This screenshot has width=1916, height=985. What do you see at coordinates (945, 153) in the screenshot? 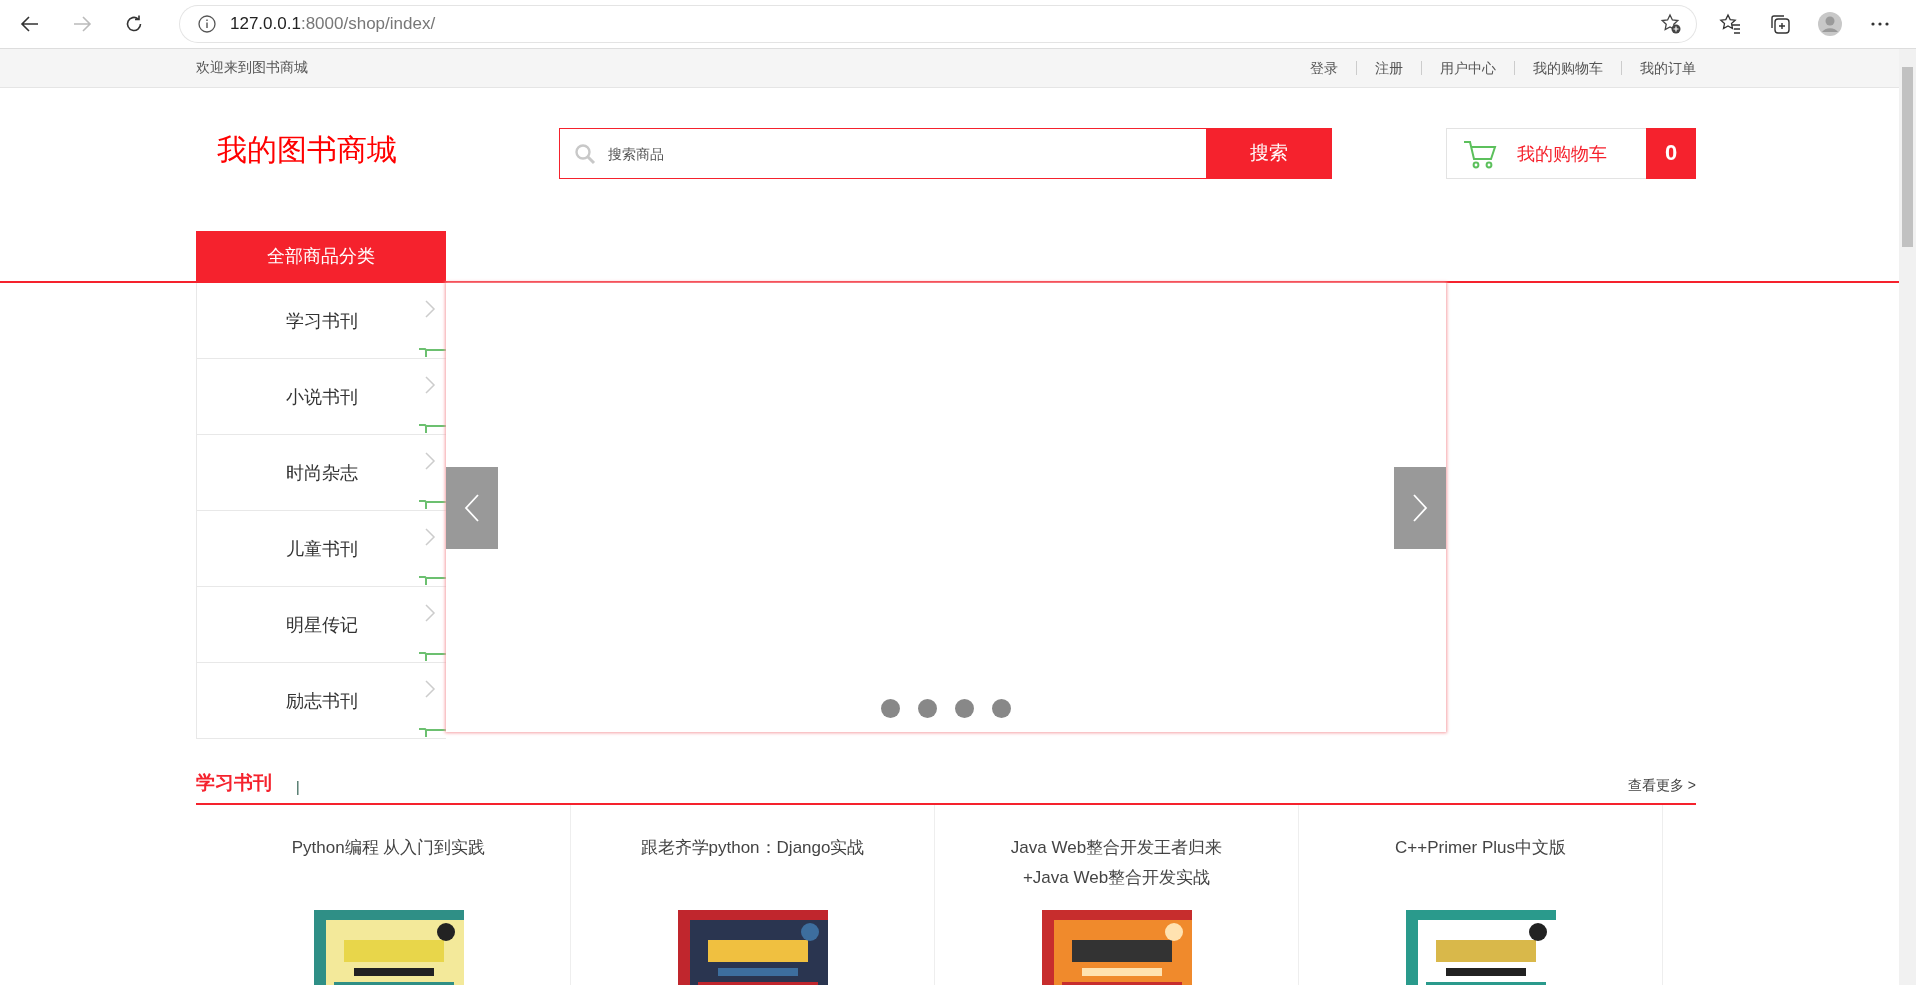
I see `search-field: 搜索商品 搜索` at bounding box center [945, 153].